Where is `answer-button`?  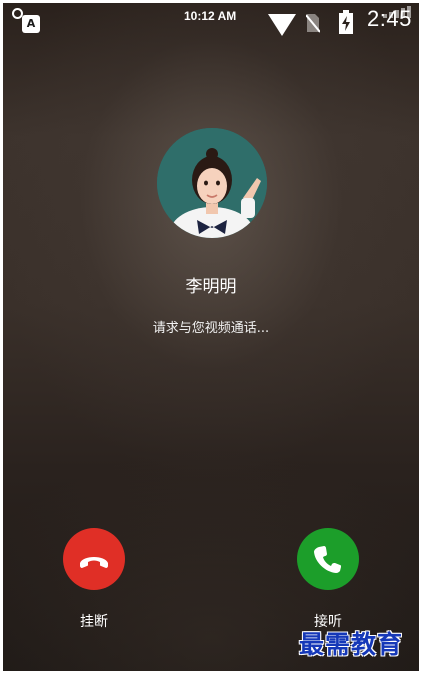 answer-button is located at coordinates (328, 559).